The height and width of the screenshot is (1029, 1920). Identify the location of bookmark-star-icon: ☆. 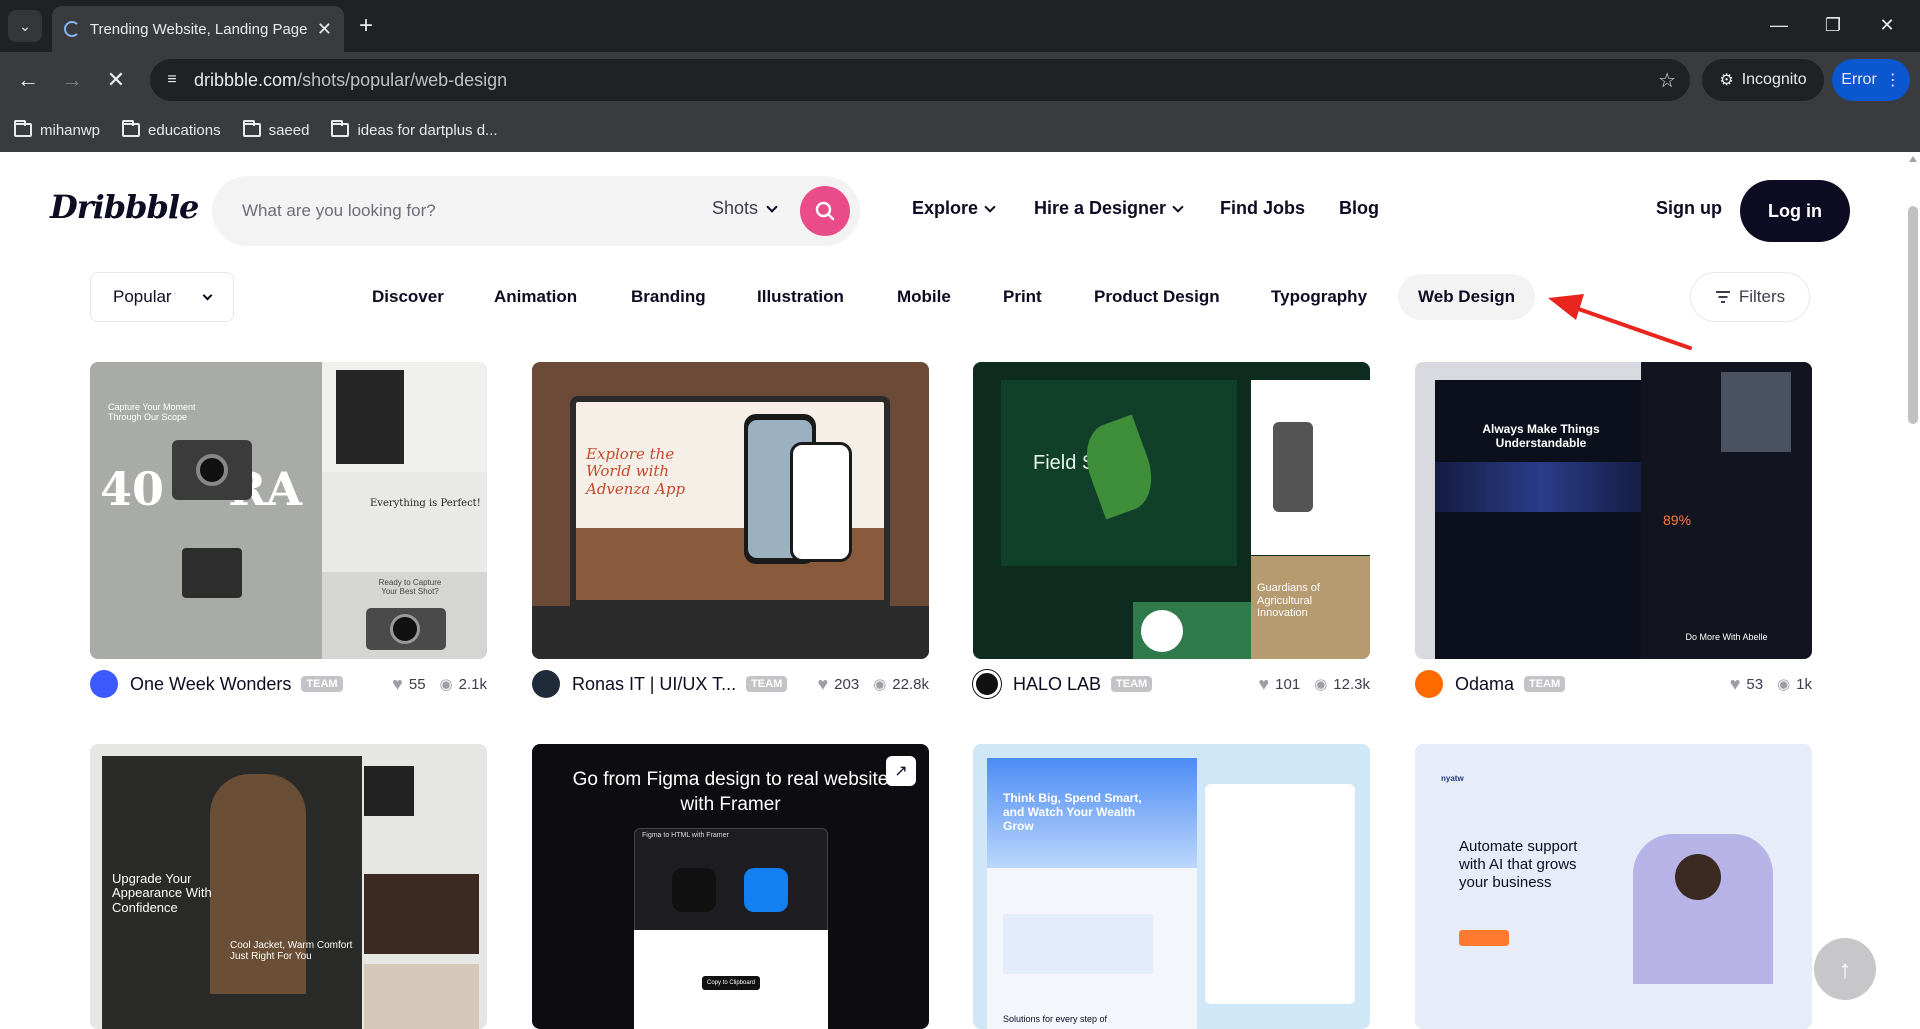
(1667, 80).